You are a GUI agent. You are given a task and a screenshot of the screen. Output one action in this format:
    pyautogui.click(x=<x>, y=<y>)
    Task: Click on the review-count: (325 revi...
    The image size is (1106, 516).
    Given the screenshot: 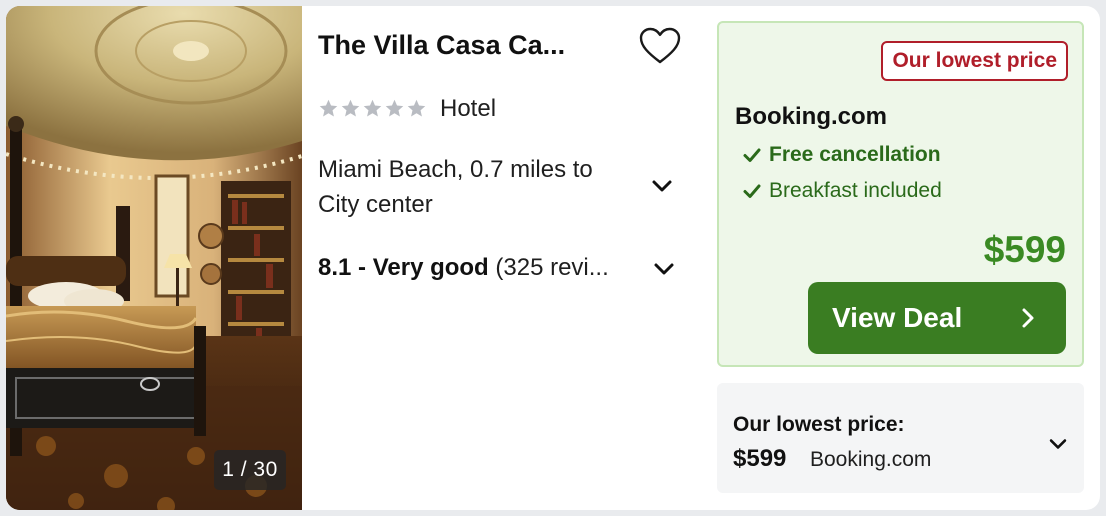 What is the action you would take?
    pyautogui.click(x=552, y=267)
    